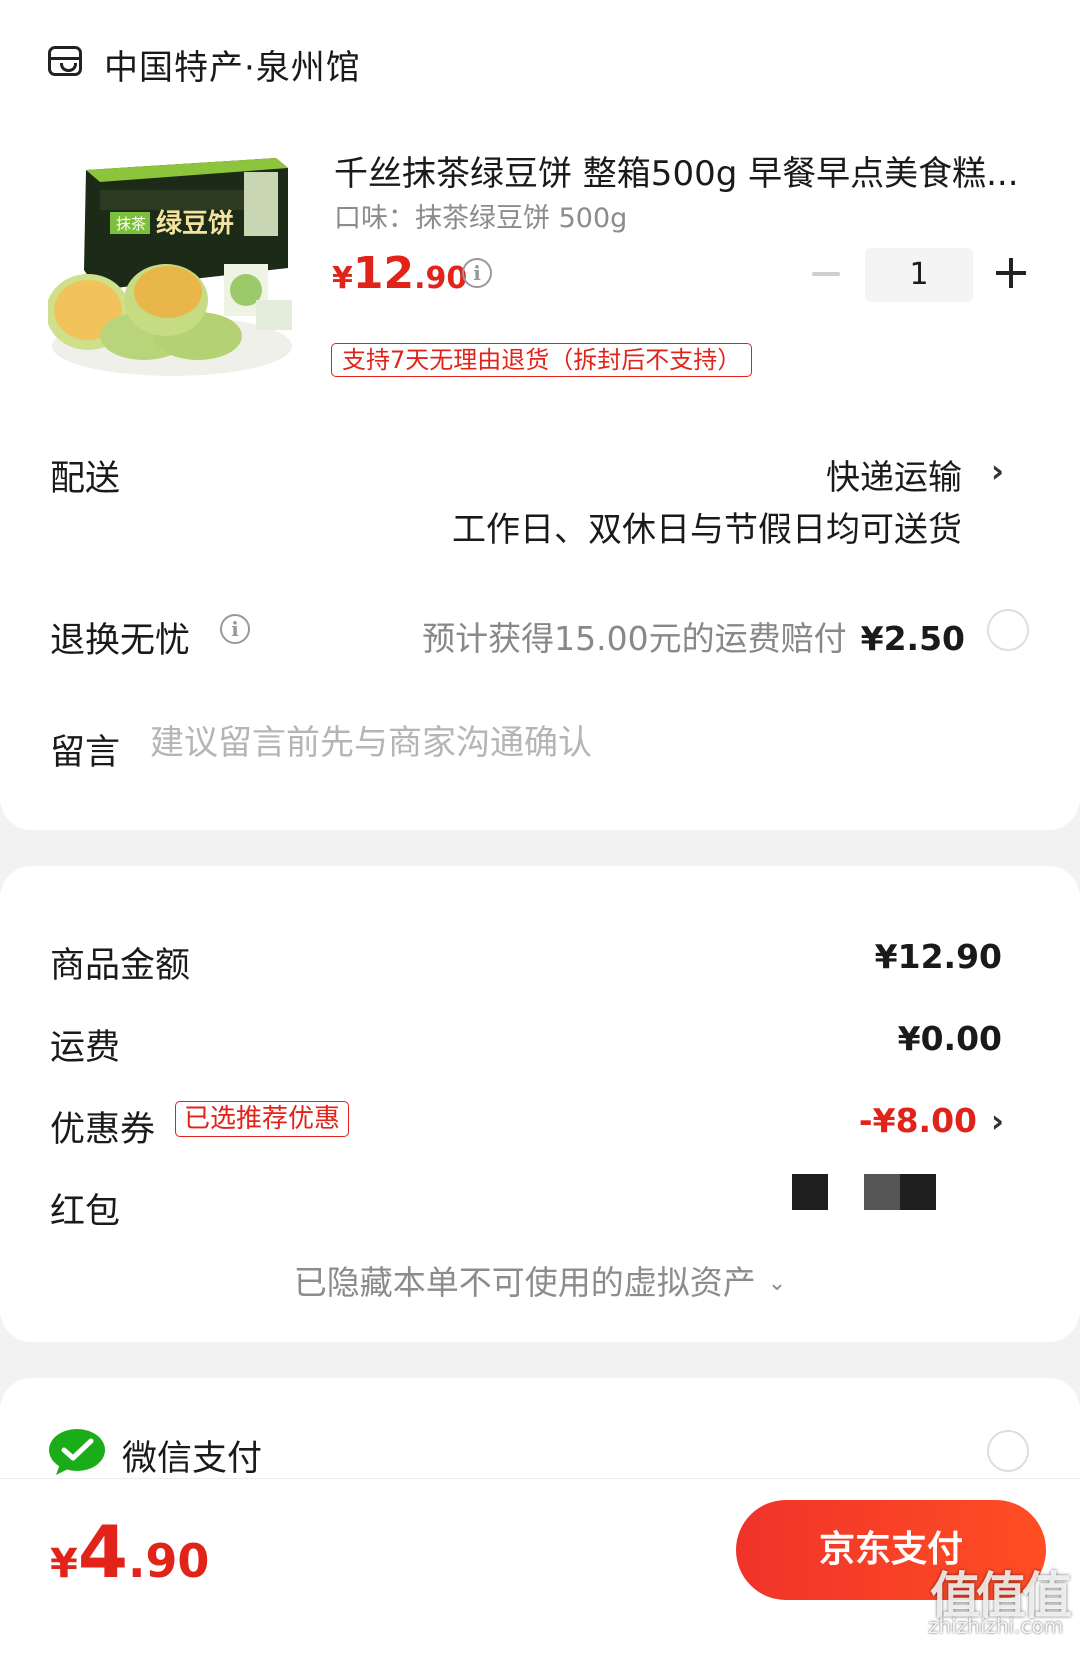 Image resolution: width=1080 pixels, height=1678 pixels. What do you see at coordinates (168, 1561) in the screenshot?
I see `total-decimal: .90` at bounding box center [168, 1561].